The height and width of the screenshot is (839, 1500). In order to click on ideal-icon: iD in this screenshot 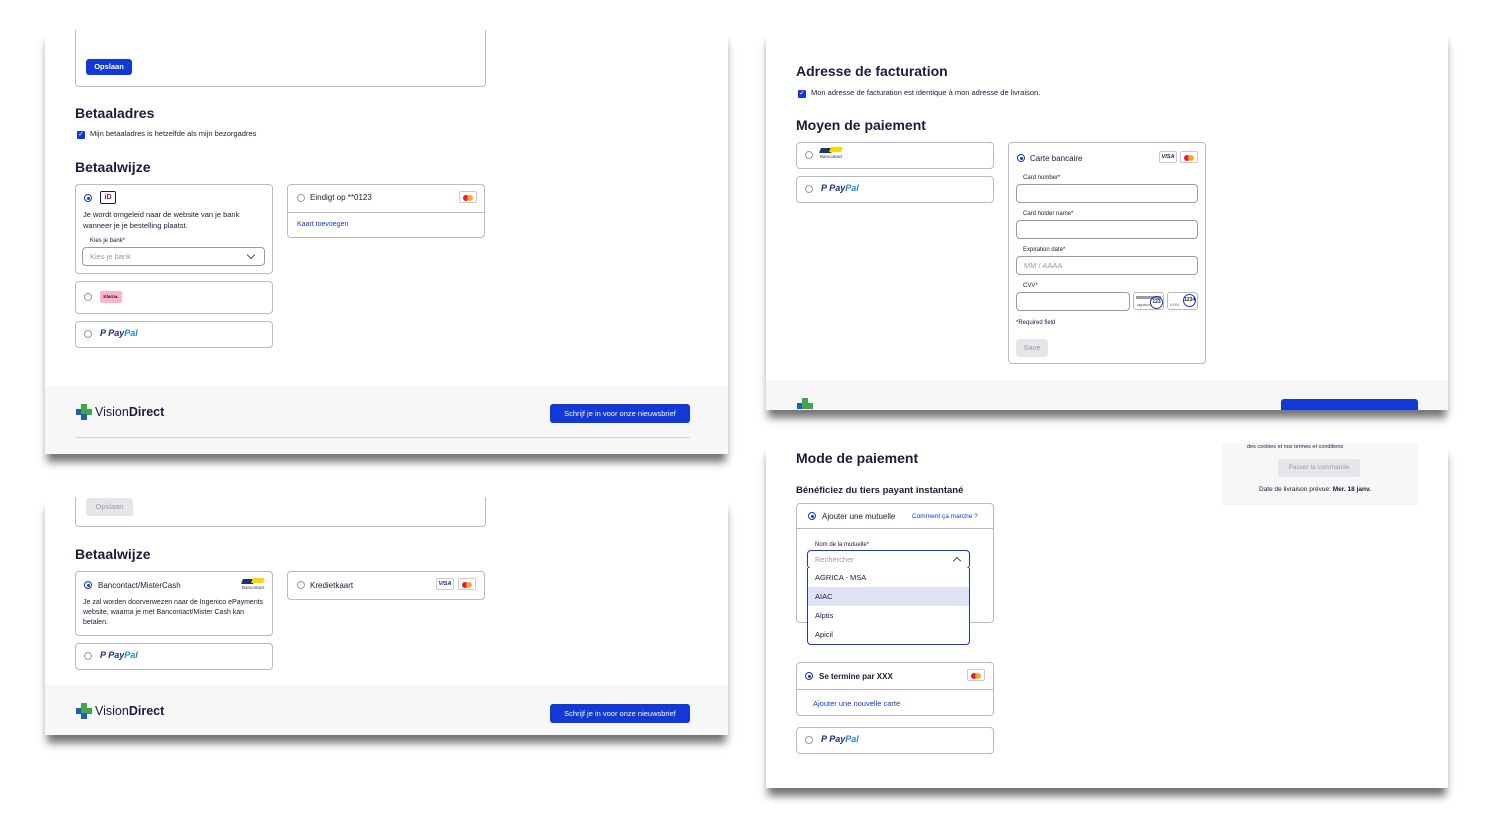, I will do `click(108, 197)`.